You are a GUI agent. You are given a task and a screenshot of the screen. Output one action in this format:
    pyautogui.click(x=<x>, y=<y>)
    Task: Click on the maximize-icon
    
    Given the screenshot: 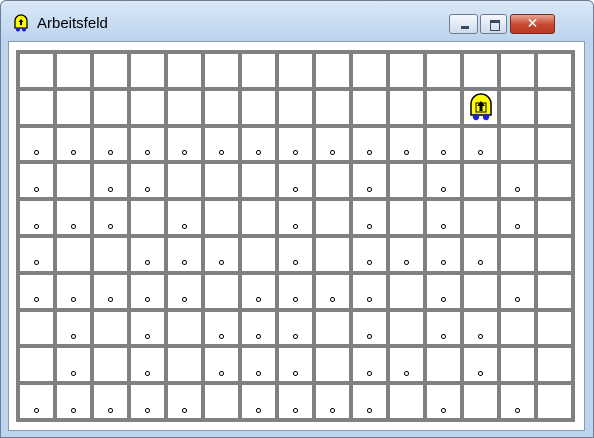 What is the action you would take?
    pyautogui.click(x=495, y=25)
    